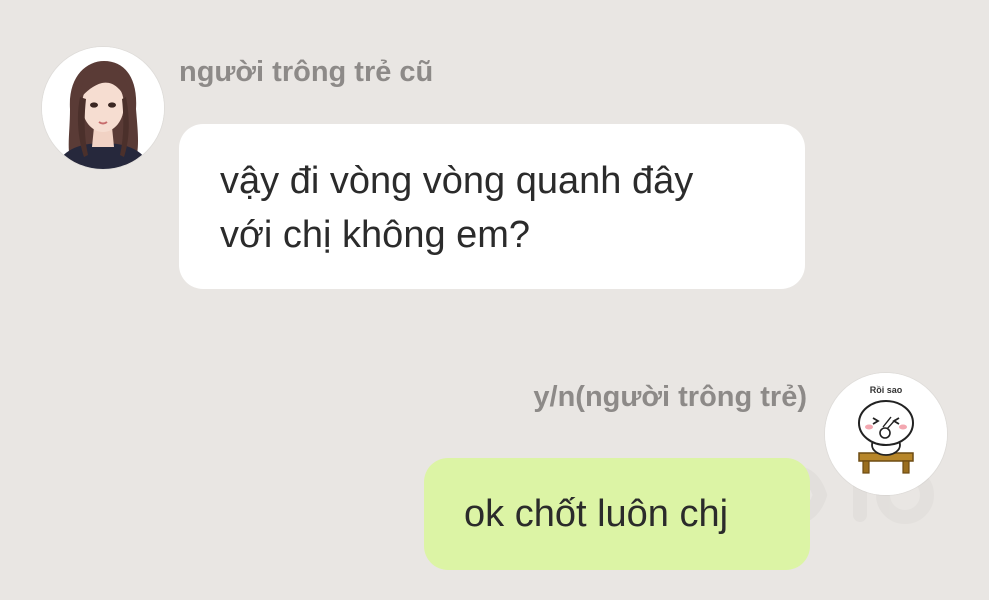 The width and height of the screenshot is (989, 600). I want to click on sticker-avatar-icon: Rồi sao, so click(886, 434).